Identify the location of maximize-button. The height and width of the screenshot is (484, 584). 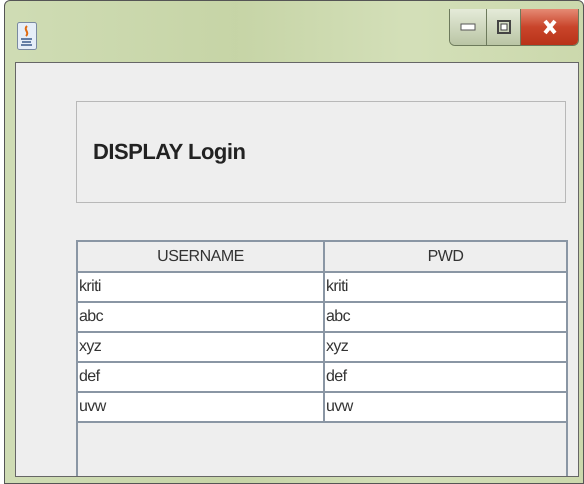
(503, 27).